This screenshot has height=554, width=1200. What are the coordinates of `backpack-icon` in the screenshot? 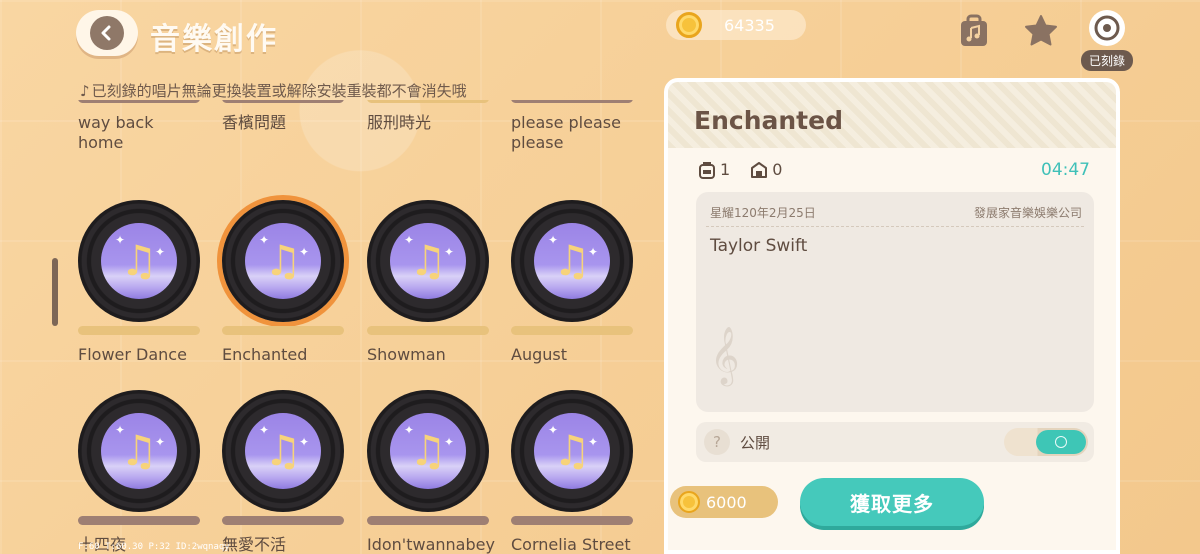 It's located at (707, 170).